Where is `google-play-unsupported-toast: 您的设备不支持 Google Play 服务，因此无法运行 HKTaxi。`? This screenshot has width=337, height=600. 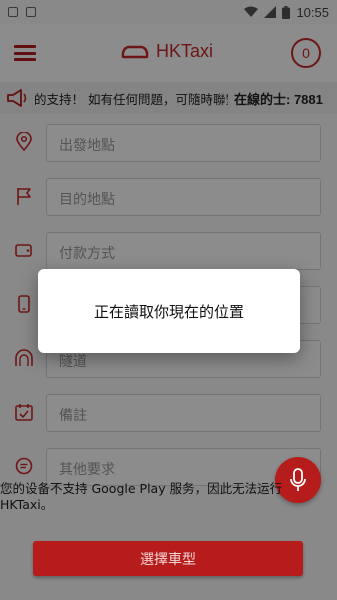 google-play-unsupported-toast: 您的设备不支持 Google Play 服务，因此无法运行 HKTaxi。 is located at coordinates (141, 496).